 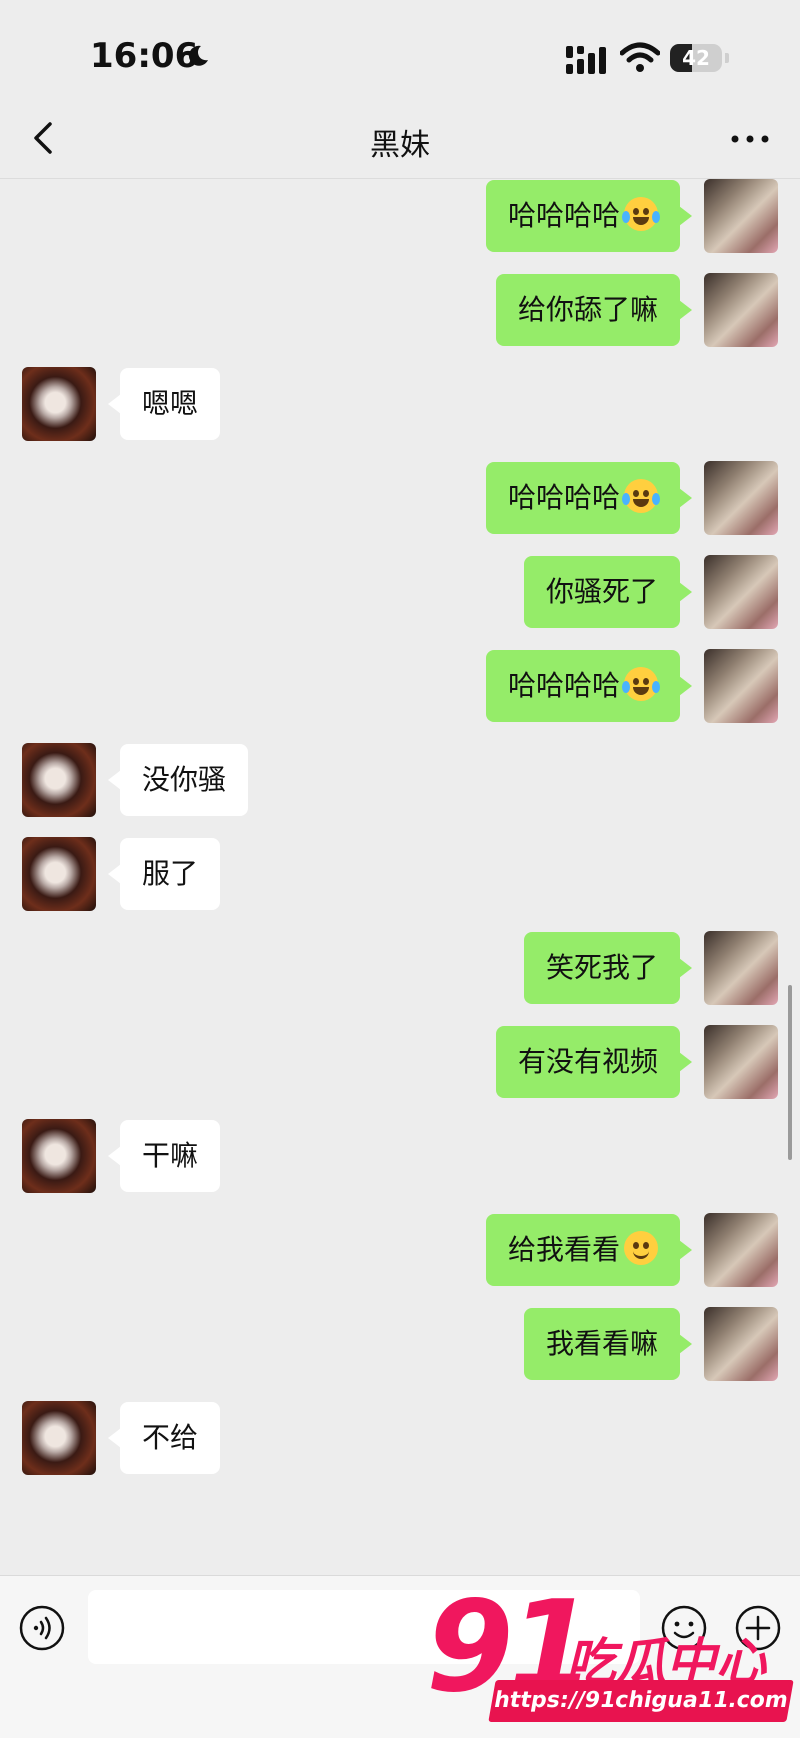 I want to click on watermark-logo: 91 吃瓜中心 https://91chigua11.com, so click(x=611, y=1660).